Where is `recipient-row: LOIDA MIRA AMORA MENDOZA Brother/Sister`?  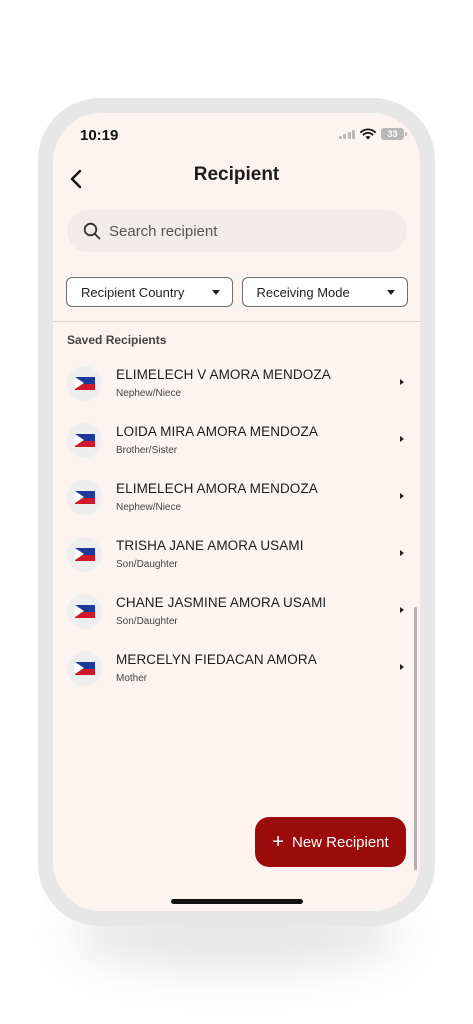 recipient-row: LOIDA MIRA AMORA MENDOZA Brother/Sister is located at coordinates (236, 440).